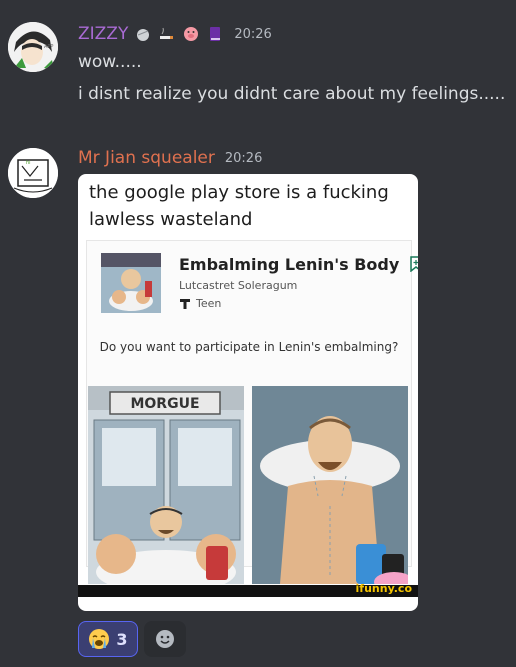 The height and width of the screenshot is (667, 516). What do you see at coordinates (33, 173) in the screenshot?
I see `avatar-mr-jian: hi` at bounding box center [33, 173].